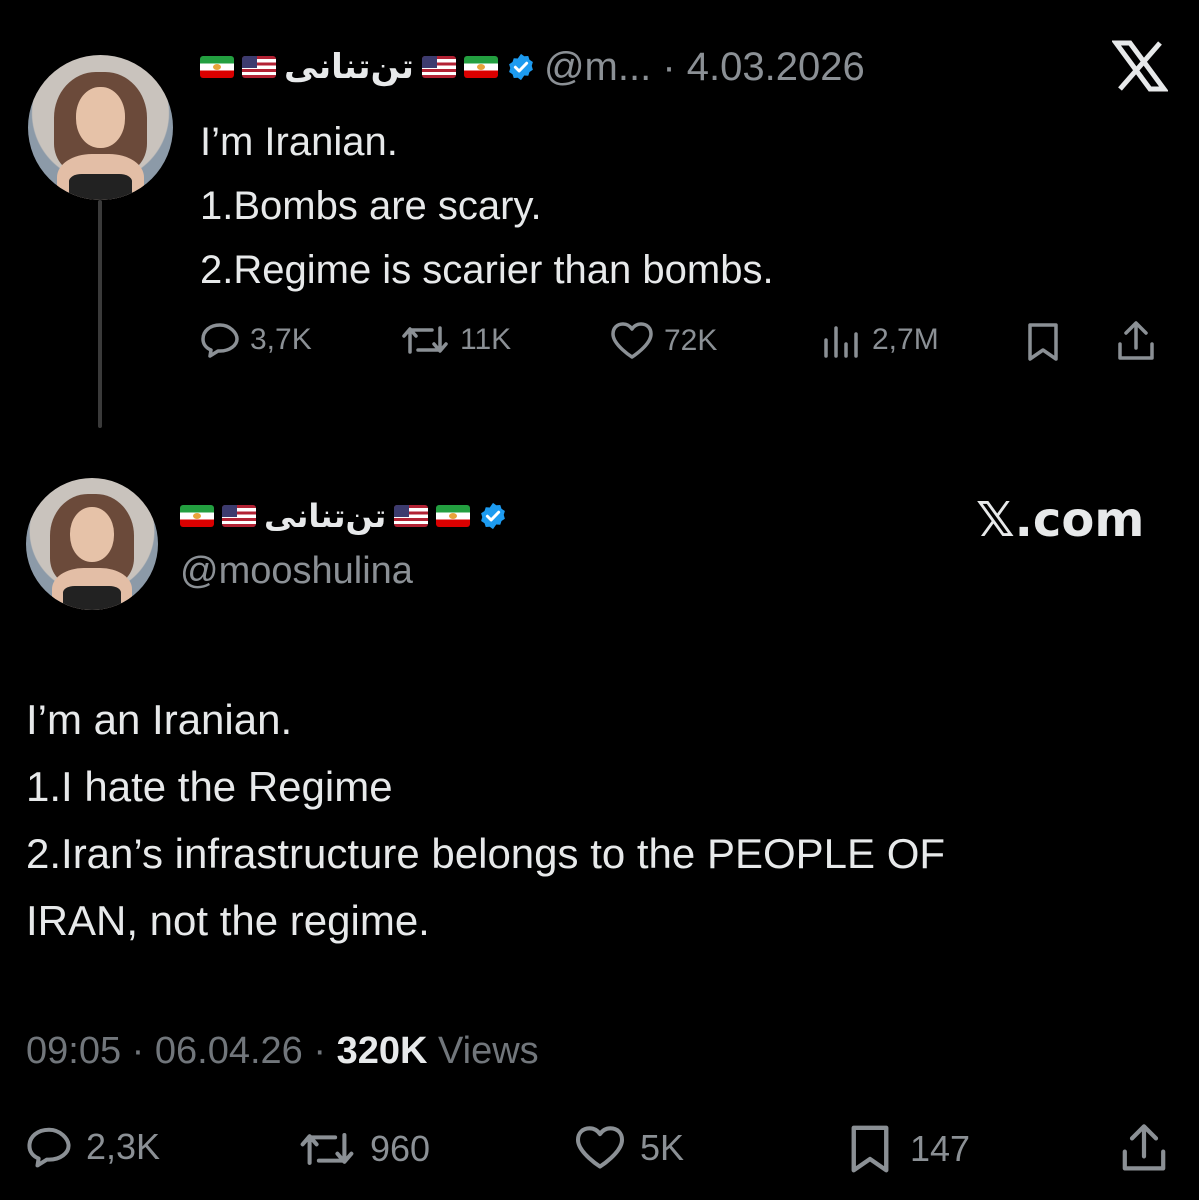 This screenshot has height=1200, width=1199. What do you see at coordinates (123, 1146) in the screenshot?
I see `reply-count: 2,3K` at bounding box center [123, 1146].